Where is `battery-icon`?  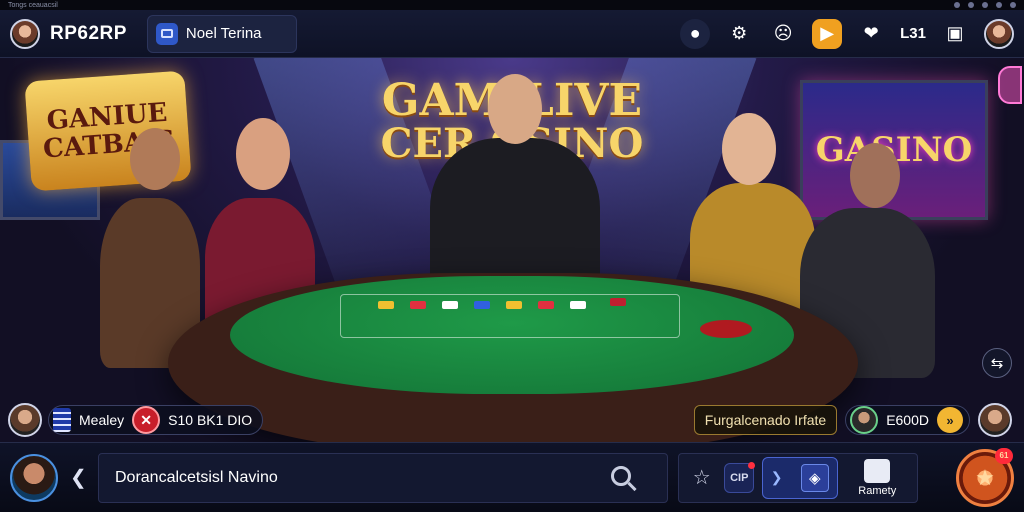
battery-icon is located at coordinates (985, 5).